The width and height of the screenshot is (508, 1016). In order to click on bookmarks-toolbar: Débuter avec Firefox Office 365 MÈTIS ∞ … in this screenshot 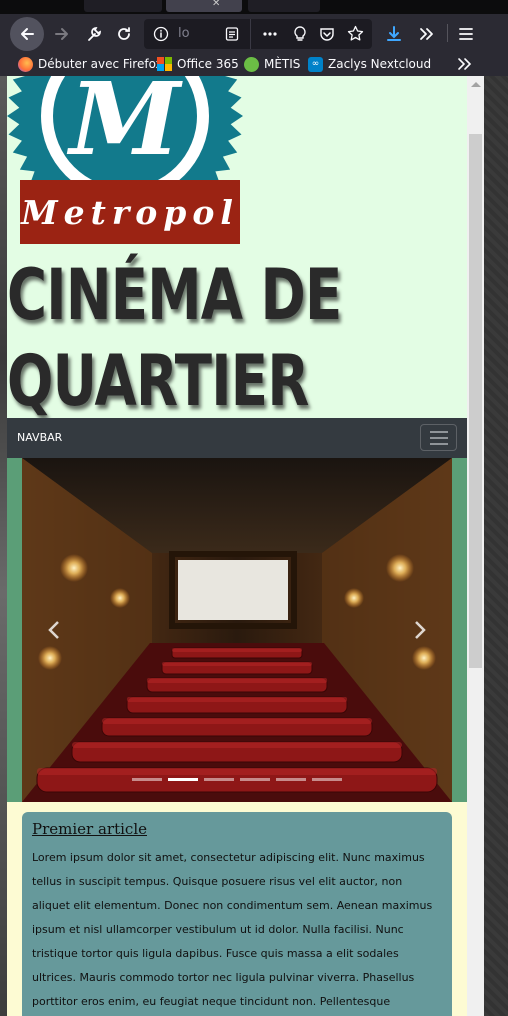, I will do `click(254, 64)`.